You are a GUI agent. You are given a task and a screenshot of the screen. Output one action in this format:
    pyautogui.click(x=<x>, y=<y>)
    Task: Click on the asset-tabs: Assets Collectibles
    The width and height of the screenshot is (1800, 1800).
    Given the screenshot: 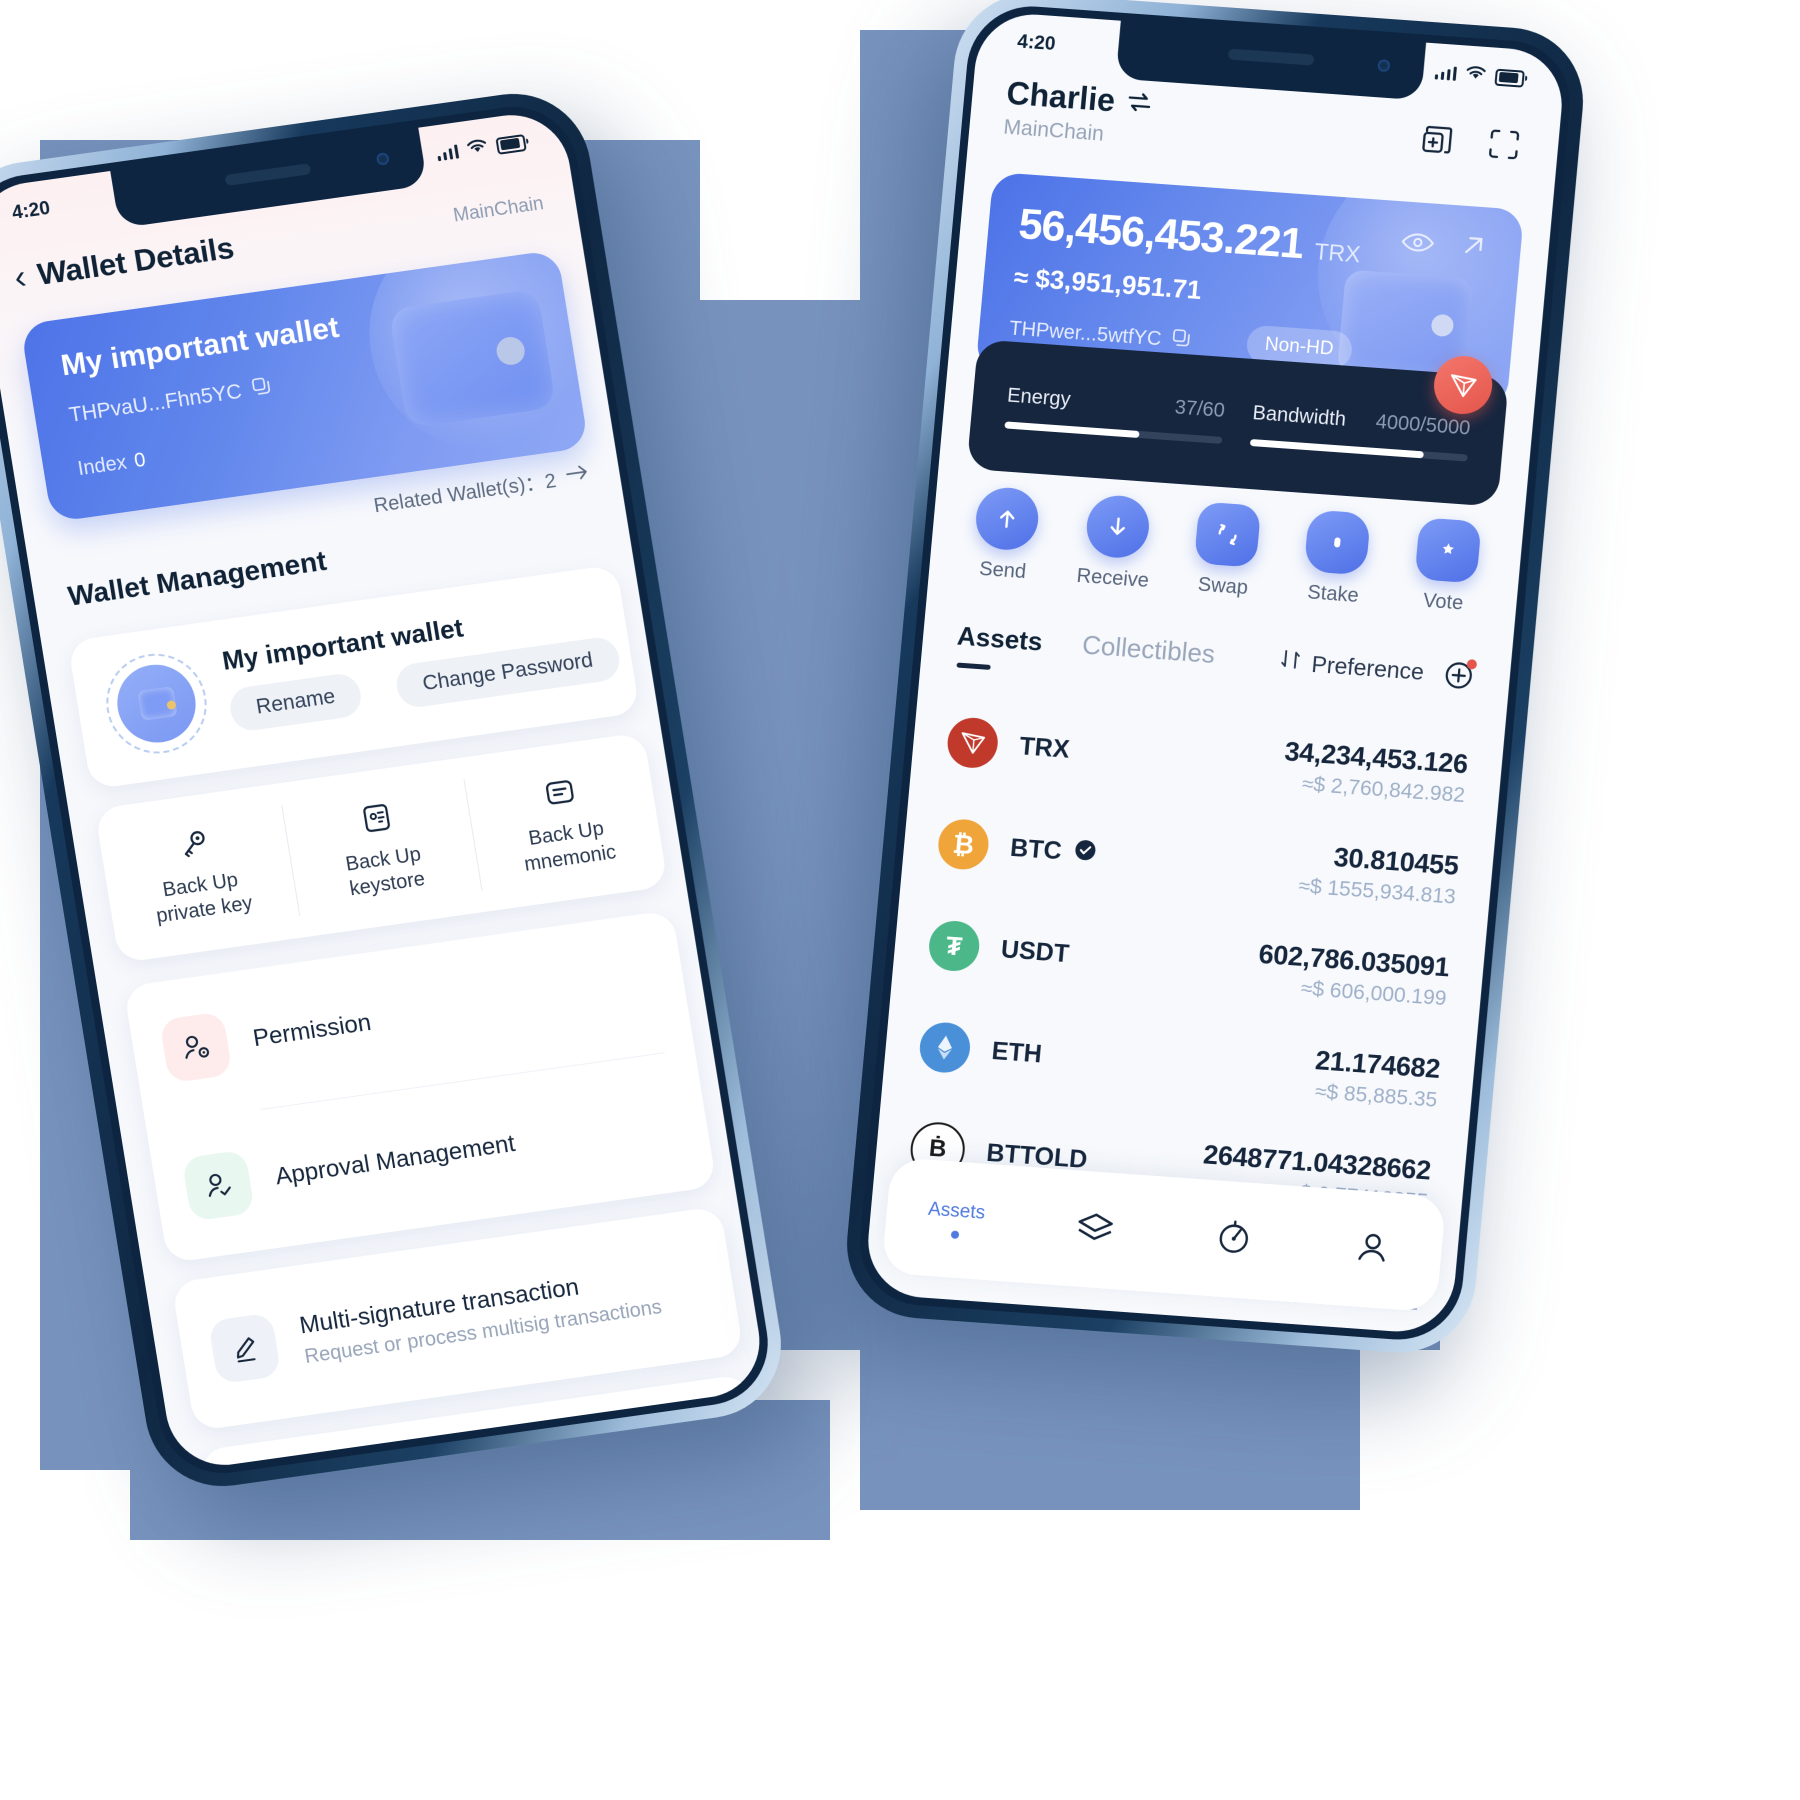 What is the action you would take?
    pyautogui.click(x=1086, y=645)
    